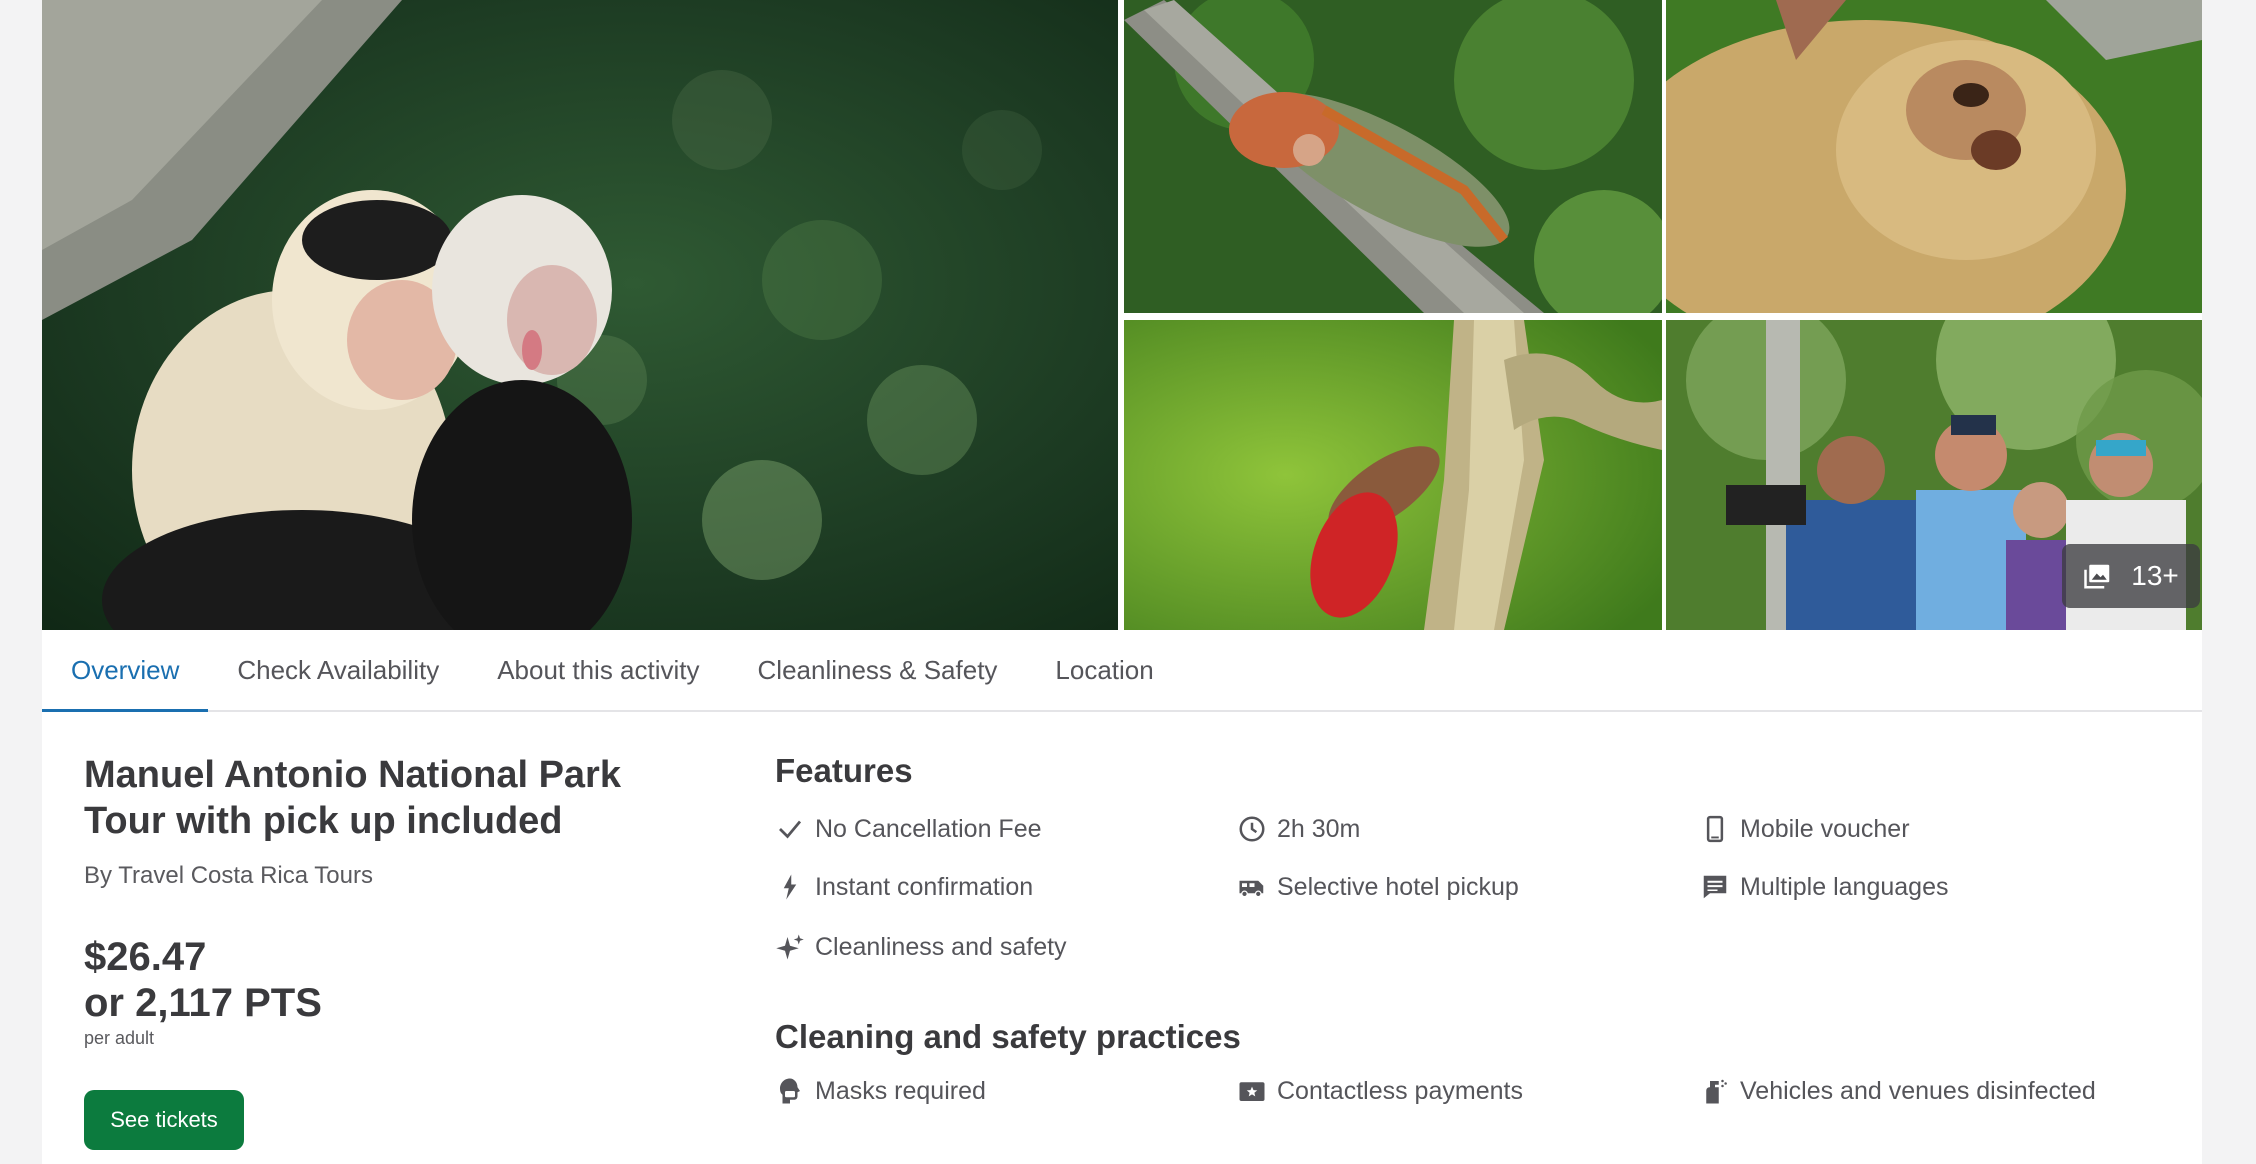 The height and width of the screenshot is (1164, 2256). What do you see at coordinates (928, 828) in the screenshot?
I see `feature-label: No Cancellation Fee` at bounding box center [928, 828].